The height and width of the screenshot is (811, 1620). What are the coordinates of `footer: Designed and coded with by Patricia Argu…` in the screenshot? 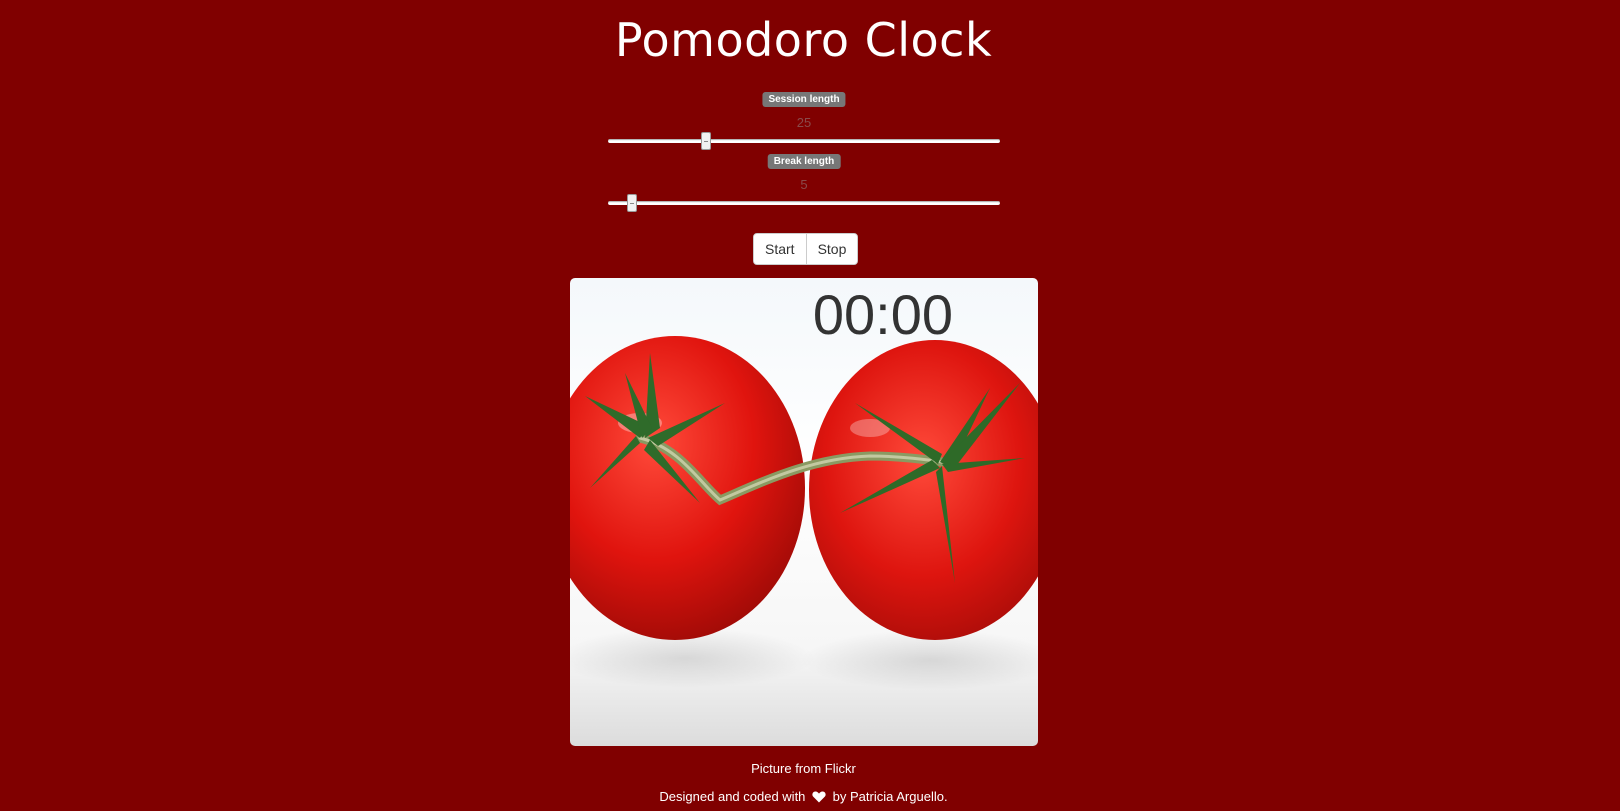 It's located at (803, 798).